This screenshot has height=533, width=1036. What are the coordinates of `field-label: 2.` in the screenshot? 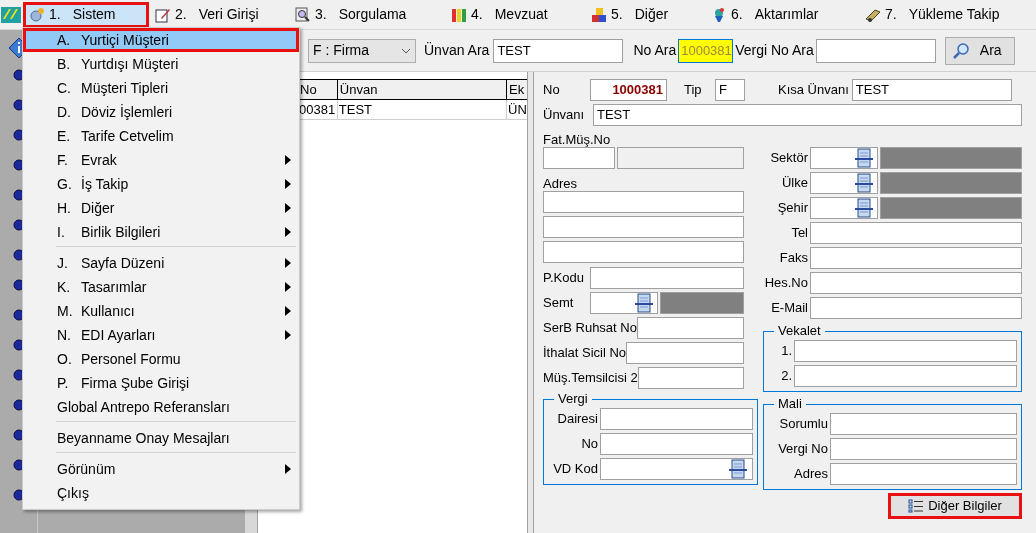 It's located at (786, 376).